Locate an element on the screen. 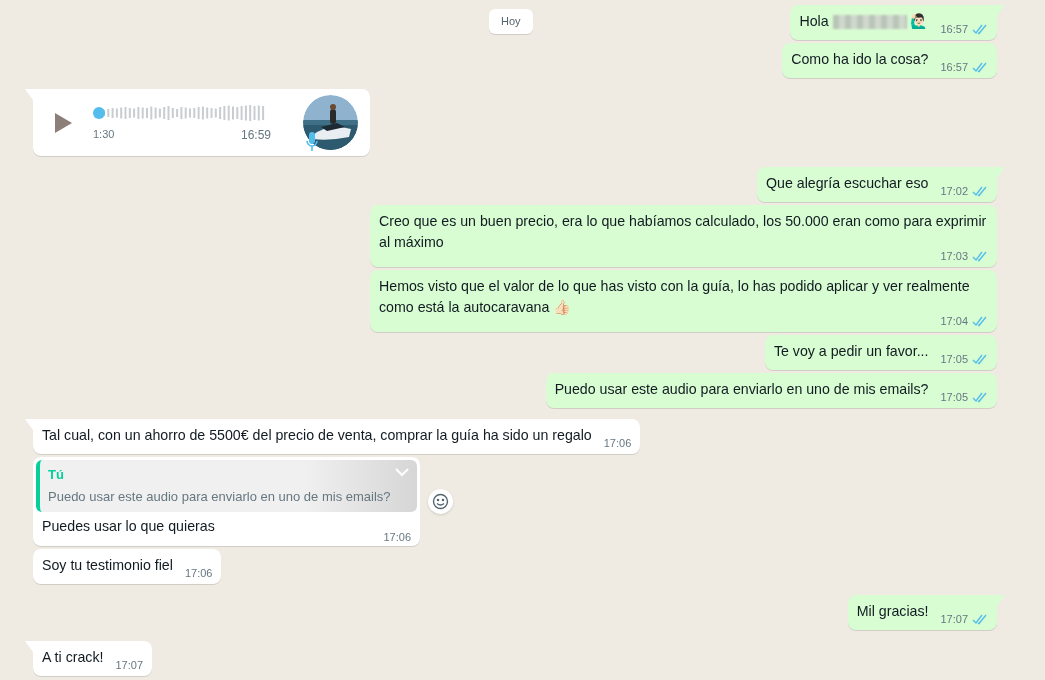 This screenshot has width=1045, height=680. message-time: 17:02 is located at coordinates (954, 191).